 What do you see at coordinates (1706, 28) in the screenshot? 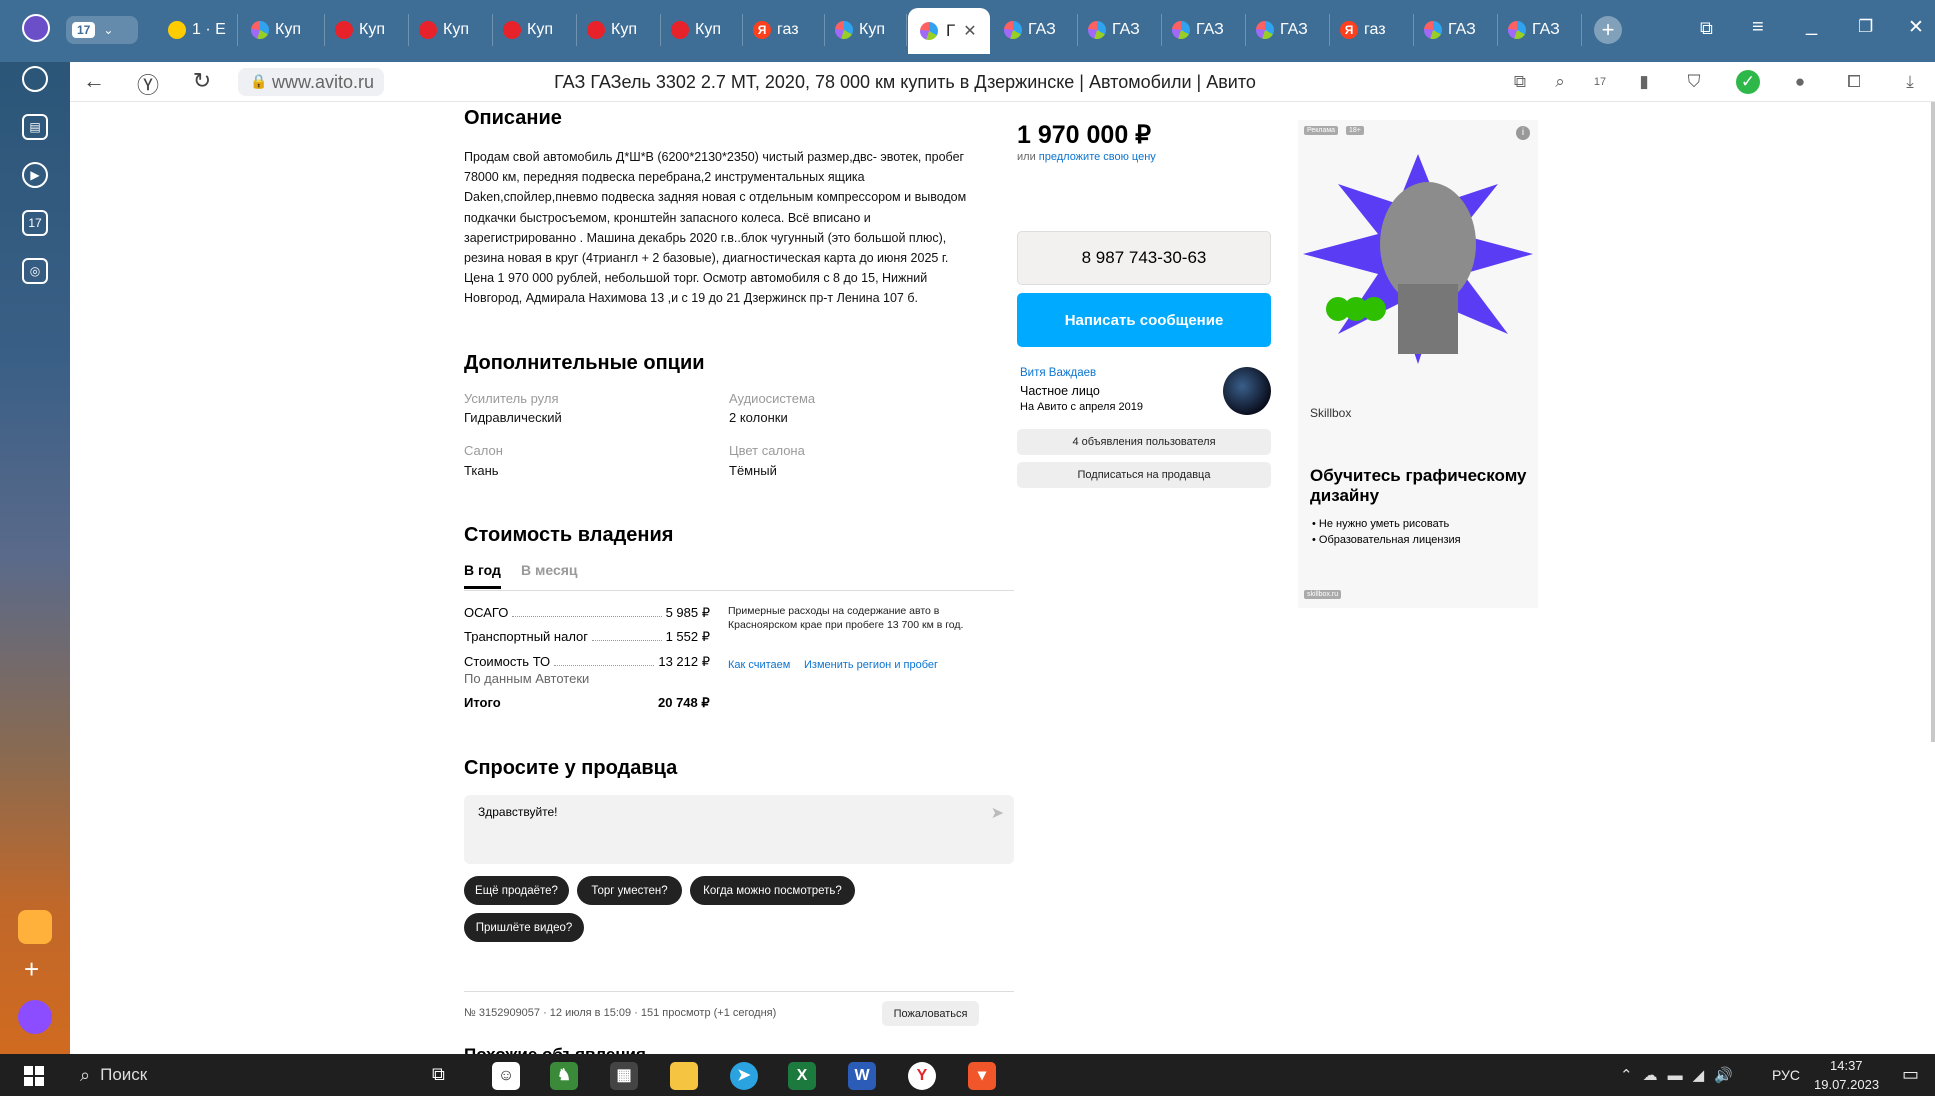
I see `collections-icon: ⧉` at bounding box center [1706, 28].